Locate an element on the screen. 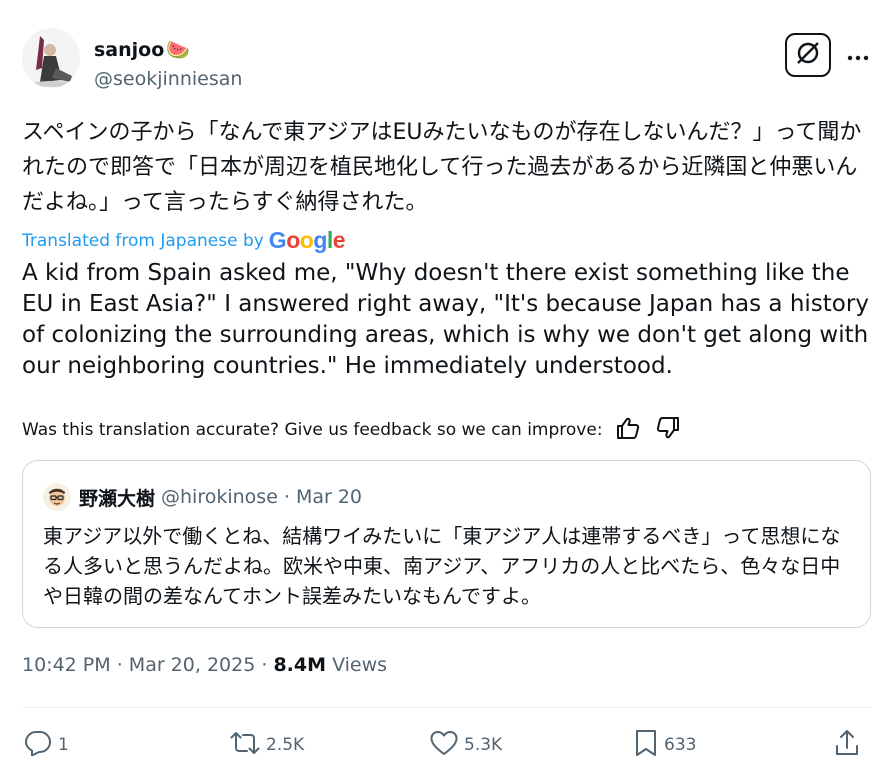  google-logo: Google is located at coordinates (307, 240).